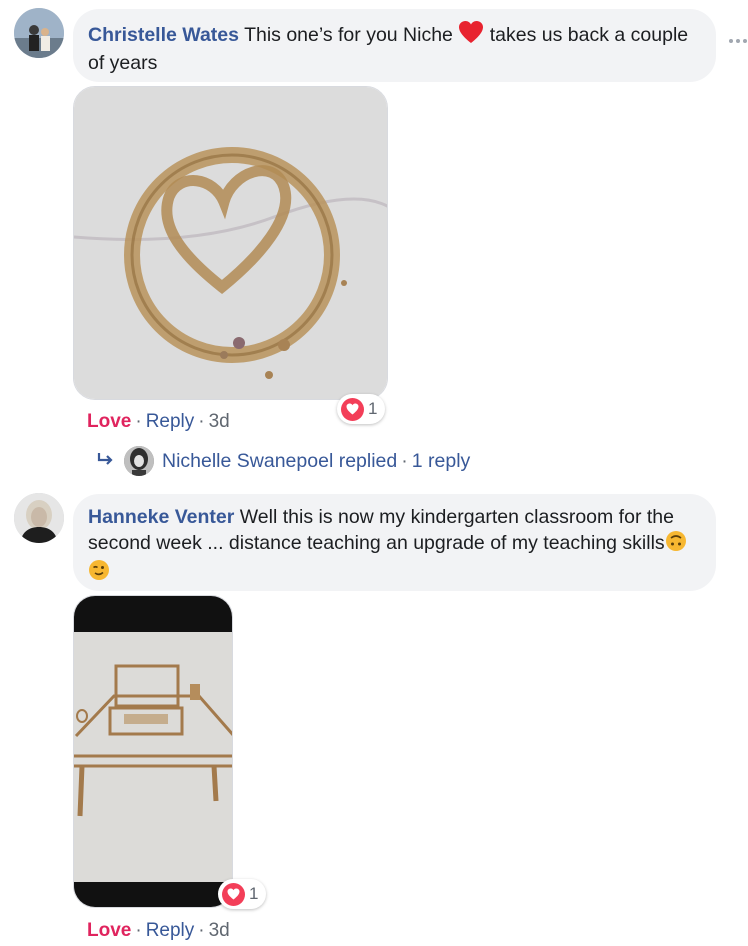  Describe the element at coordinates (153, 751) in the screenshot. I see `comment-photo-coffee-desk-drawing` at that location.